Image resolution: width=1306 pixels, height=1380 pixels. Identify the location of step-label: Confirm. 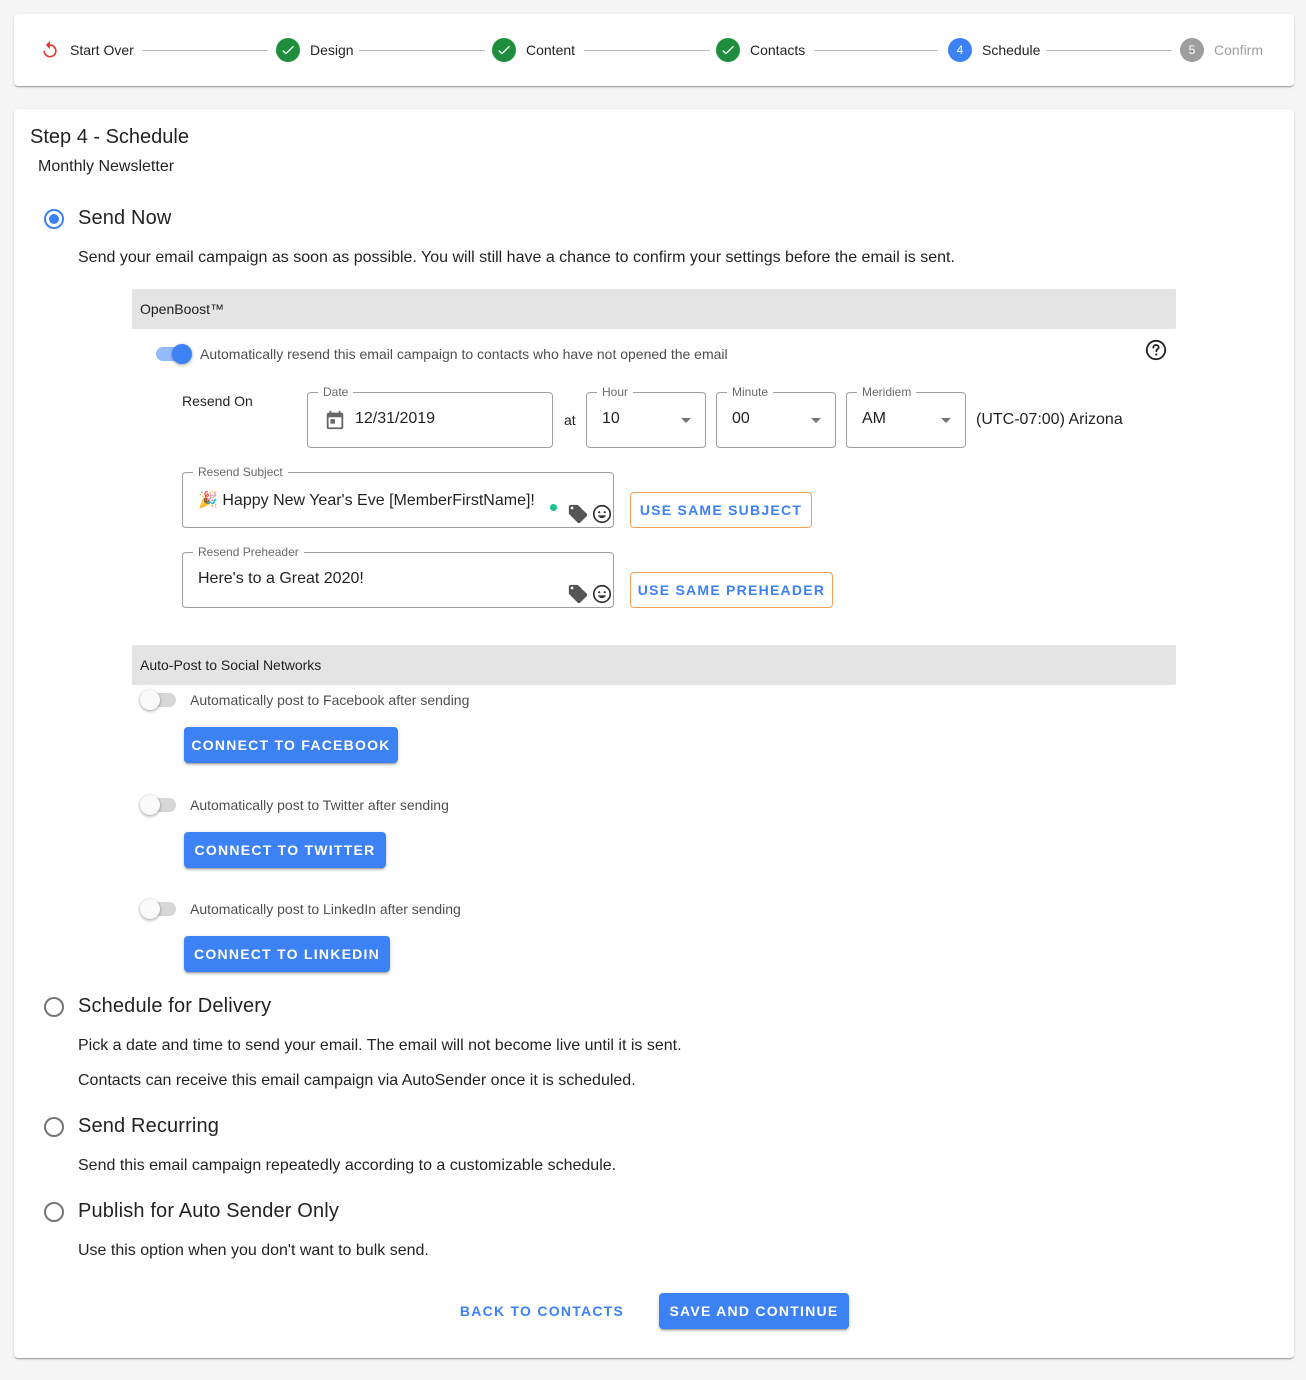
(1239, 50).